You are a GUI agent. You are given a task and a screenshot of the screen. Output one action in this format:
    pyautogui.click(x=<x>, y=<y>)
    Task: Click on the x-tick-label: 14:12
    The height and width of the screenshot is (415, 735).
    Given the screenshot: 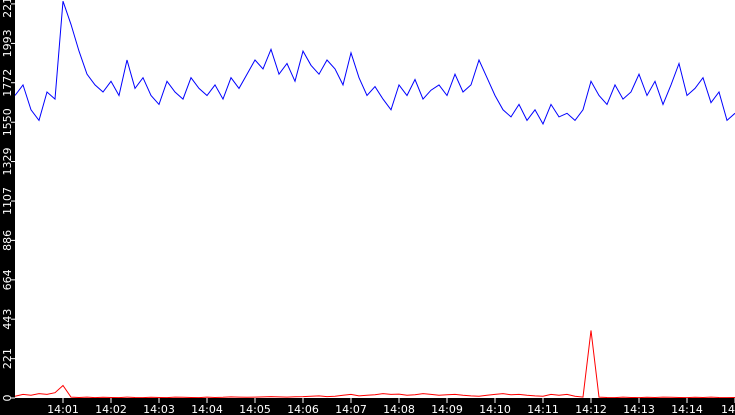 What is the action you would take?
    pyautogui.click(x=591, y=409)
    